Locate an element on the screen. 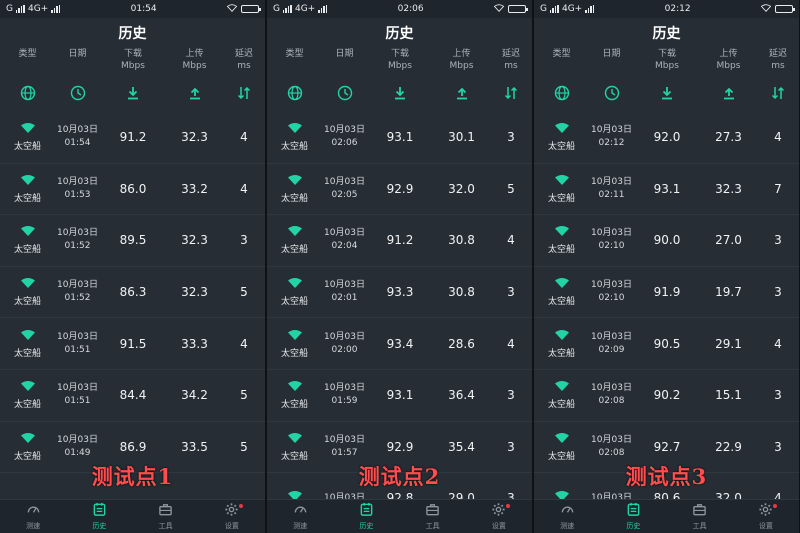 The image size is (800, 533). battery-icon is located at coordinates (784, 9).